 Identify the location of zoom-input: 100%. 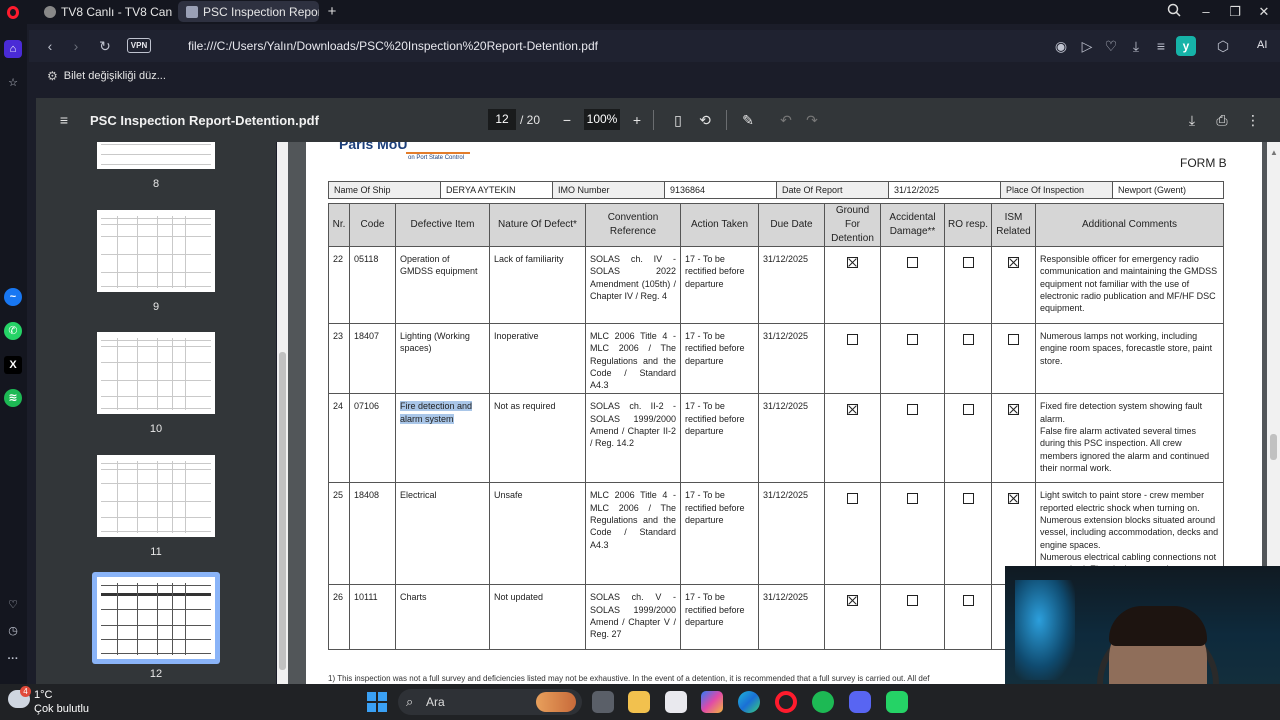
(602, 119).